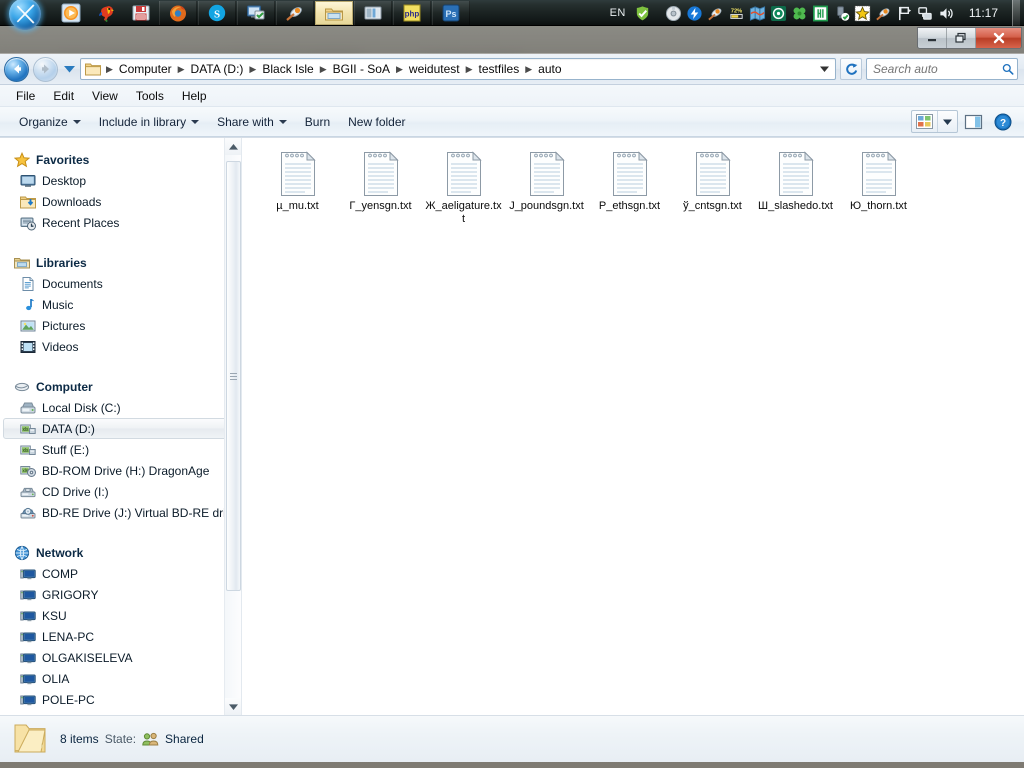 The height and width of the screenshot is (768, 1024). I want to click on forward-button, so click(45, 69).